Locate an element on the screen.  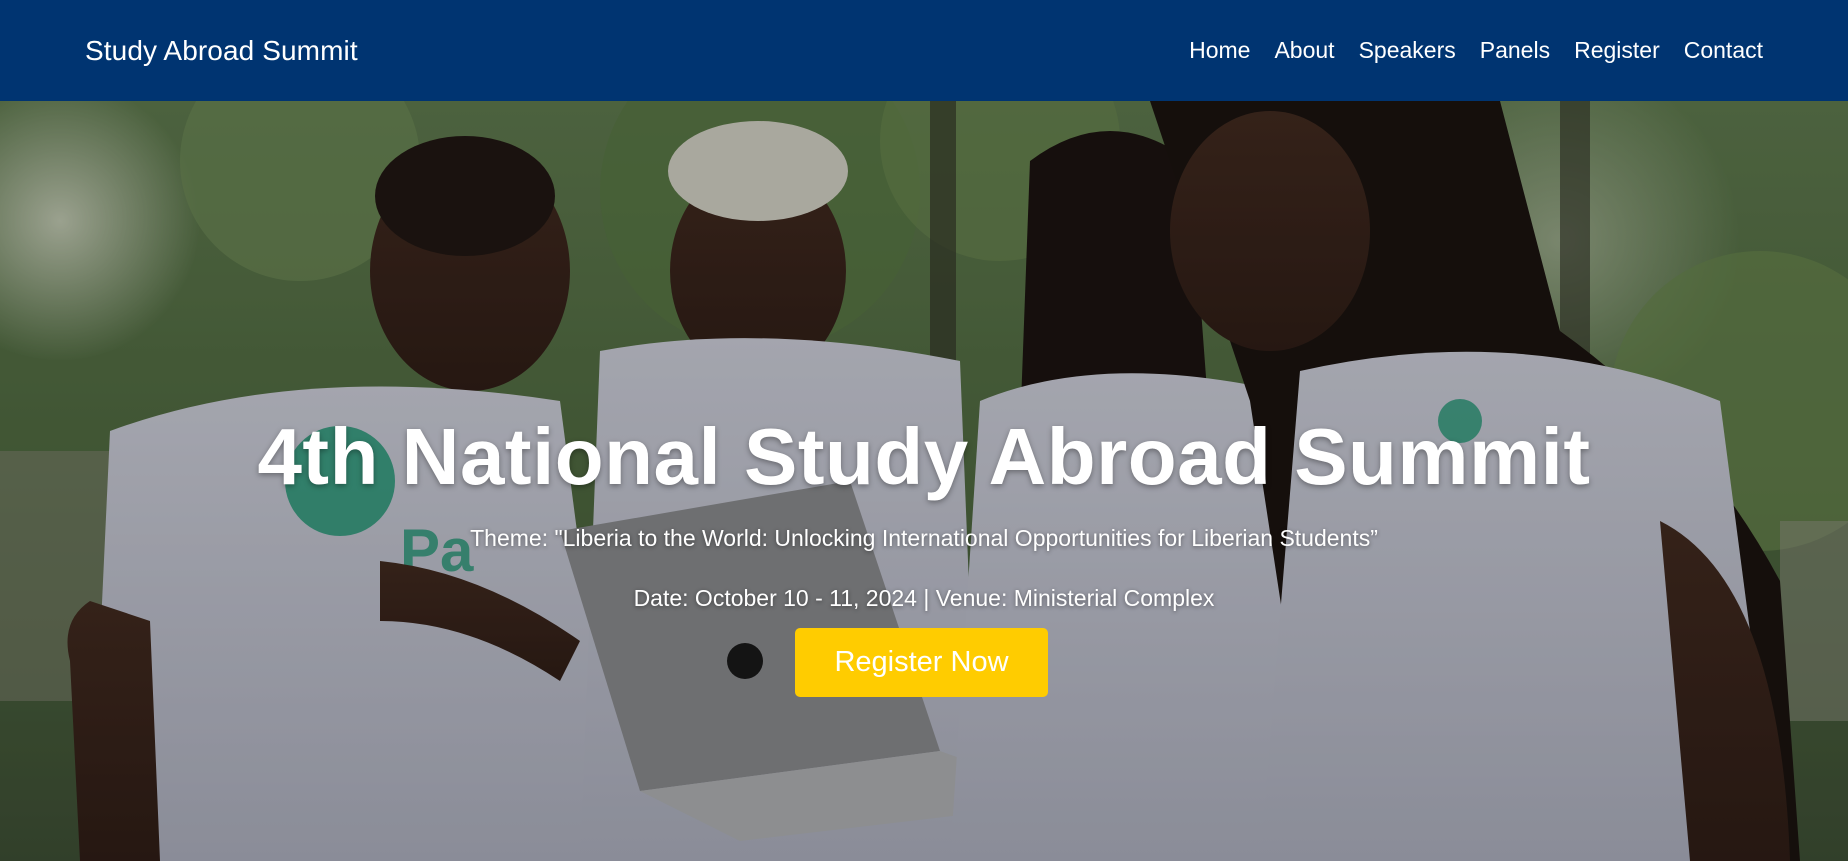
nav-link-register: Register is located at coordinates (1617, 50).